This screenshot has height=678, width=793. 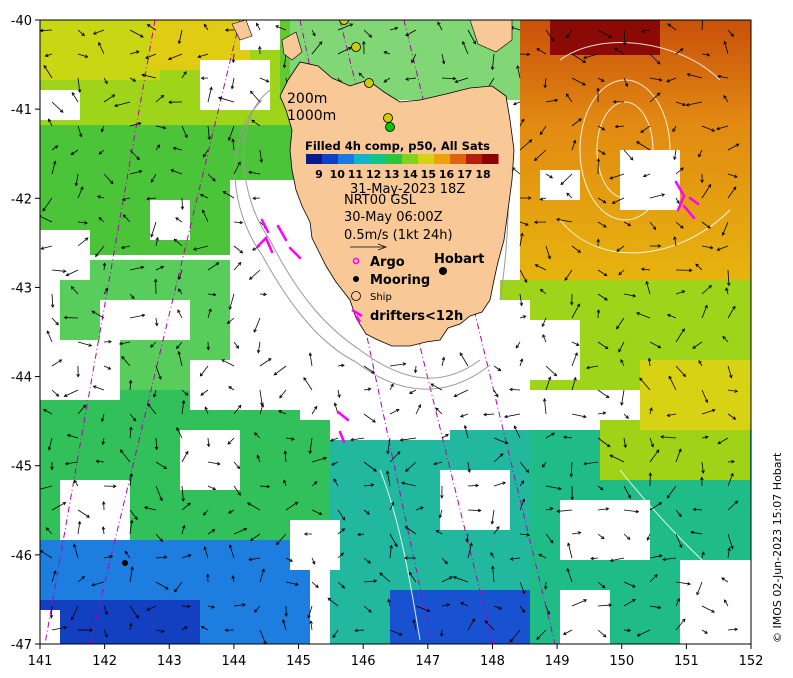 I want to click on mooring-marker, so click(x=356, y=279).